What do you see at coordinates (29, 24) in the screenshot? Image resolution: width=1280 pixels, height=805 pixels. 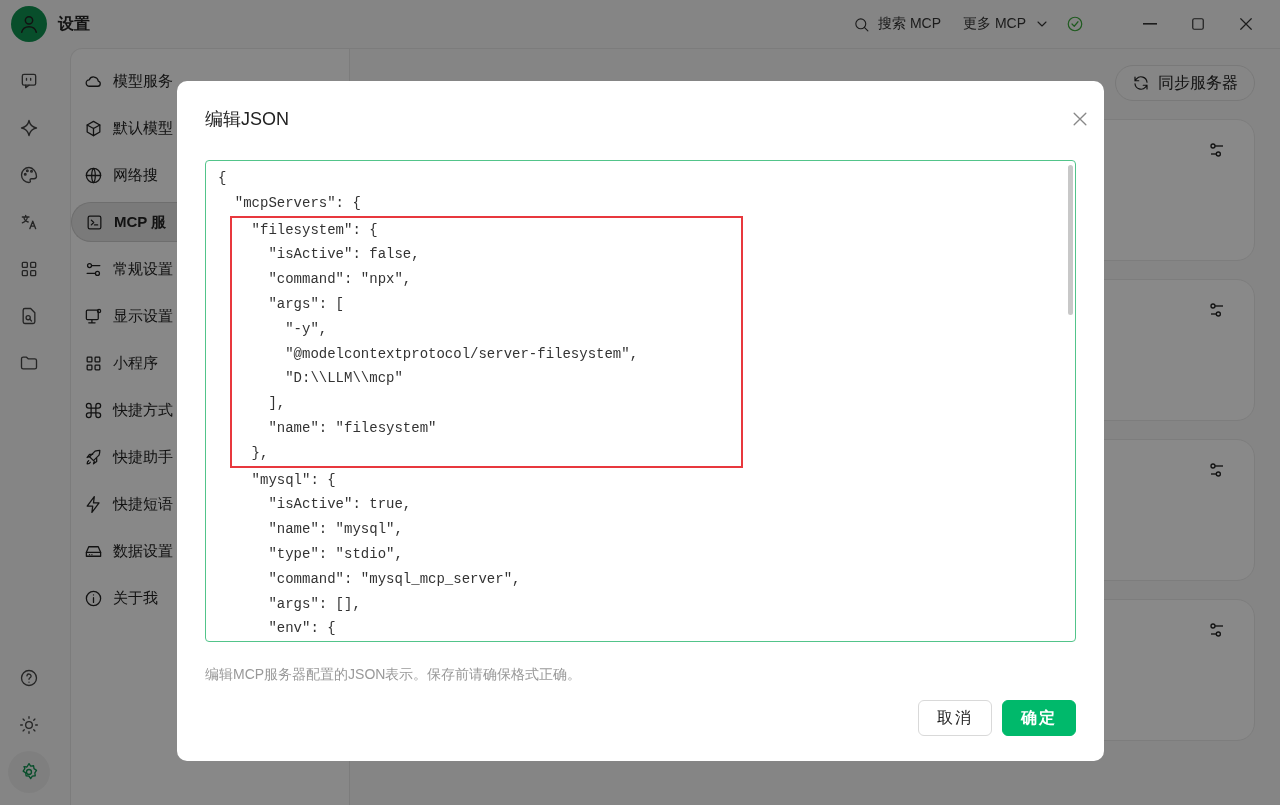 I see `avatar` at bounding box center [29, 24].